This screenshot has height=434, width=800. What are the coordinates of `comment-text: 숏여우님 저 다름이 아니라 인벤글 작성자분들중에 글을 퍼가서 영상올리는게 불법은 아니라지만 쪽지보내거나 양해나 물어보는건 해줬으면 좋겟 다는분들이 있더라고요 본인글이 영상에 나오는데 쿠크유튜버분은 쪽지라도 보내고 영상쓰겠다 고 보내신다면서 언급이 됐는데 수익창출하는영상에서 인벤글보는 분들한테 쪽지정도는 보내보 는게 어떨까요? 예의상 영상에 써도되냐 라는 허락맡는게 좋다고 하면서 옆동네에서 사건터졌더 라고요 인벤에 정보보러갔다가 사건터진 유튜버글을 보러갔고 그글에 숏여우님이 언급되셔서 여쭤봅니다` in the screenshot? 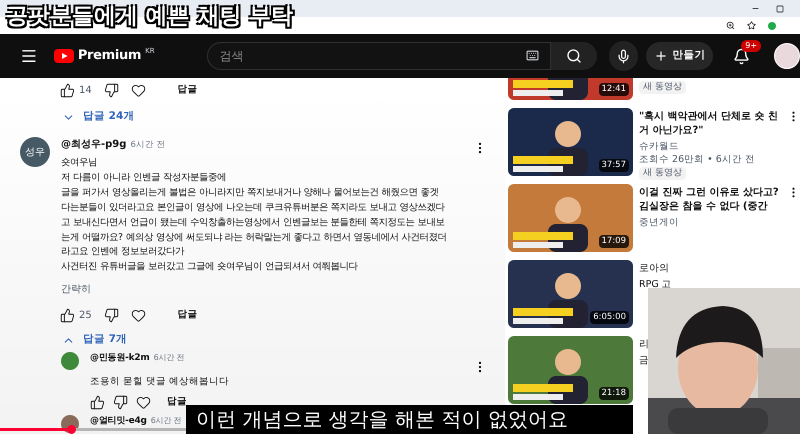 It's located at (254, 215).